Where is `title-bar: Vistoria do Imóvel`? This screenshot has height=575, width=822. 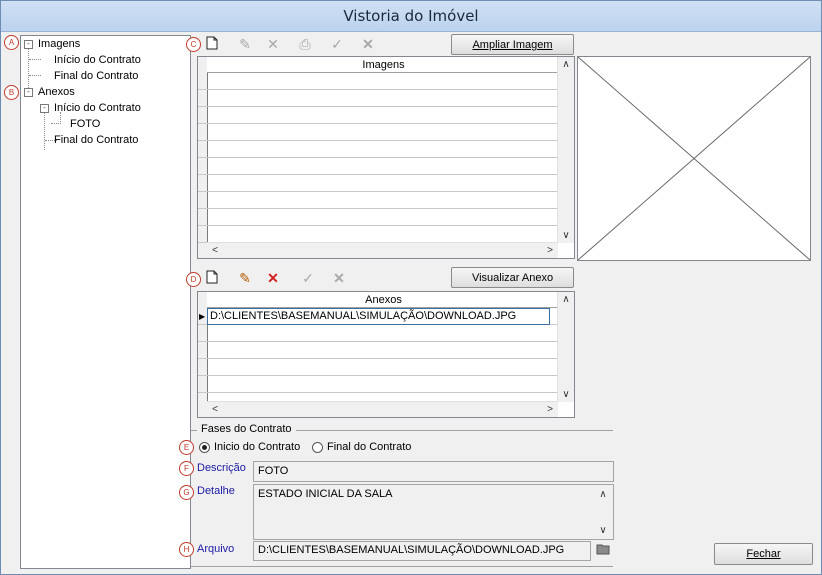 title-bar: Vistoria do Imóvel is located at coordinates (411, 16).